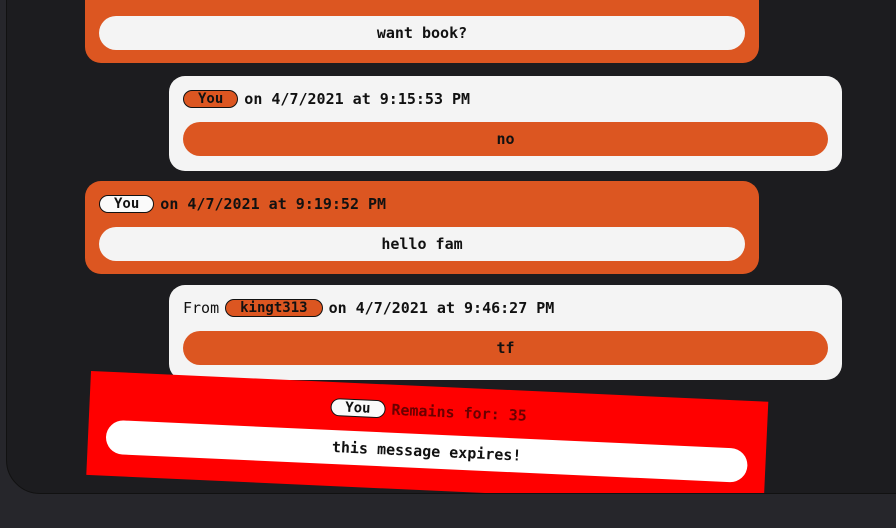  I want to click on message-body: tf, so click(505, 348).